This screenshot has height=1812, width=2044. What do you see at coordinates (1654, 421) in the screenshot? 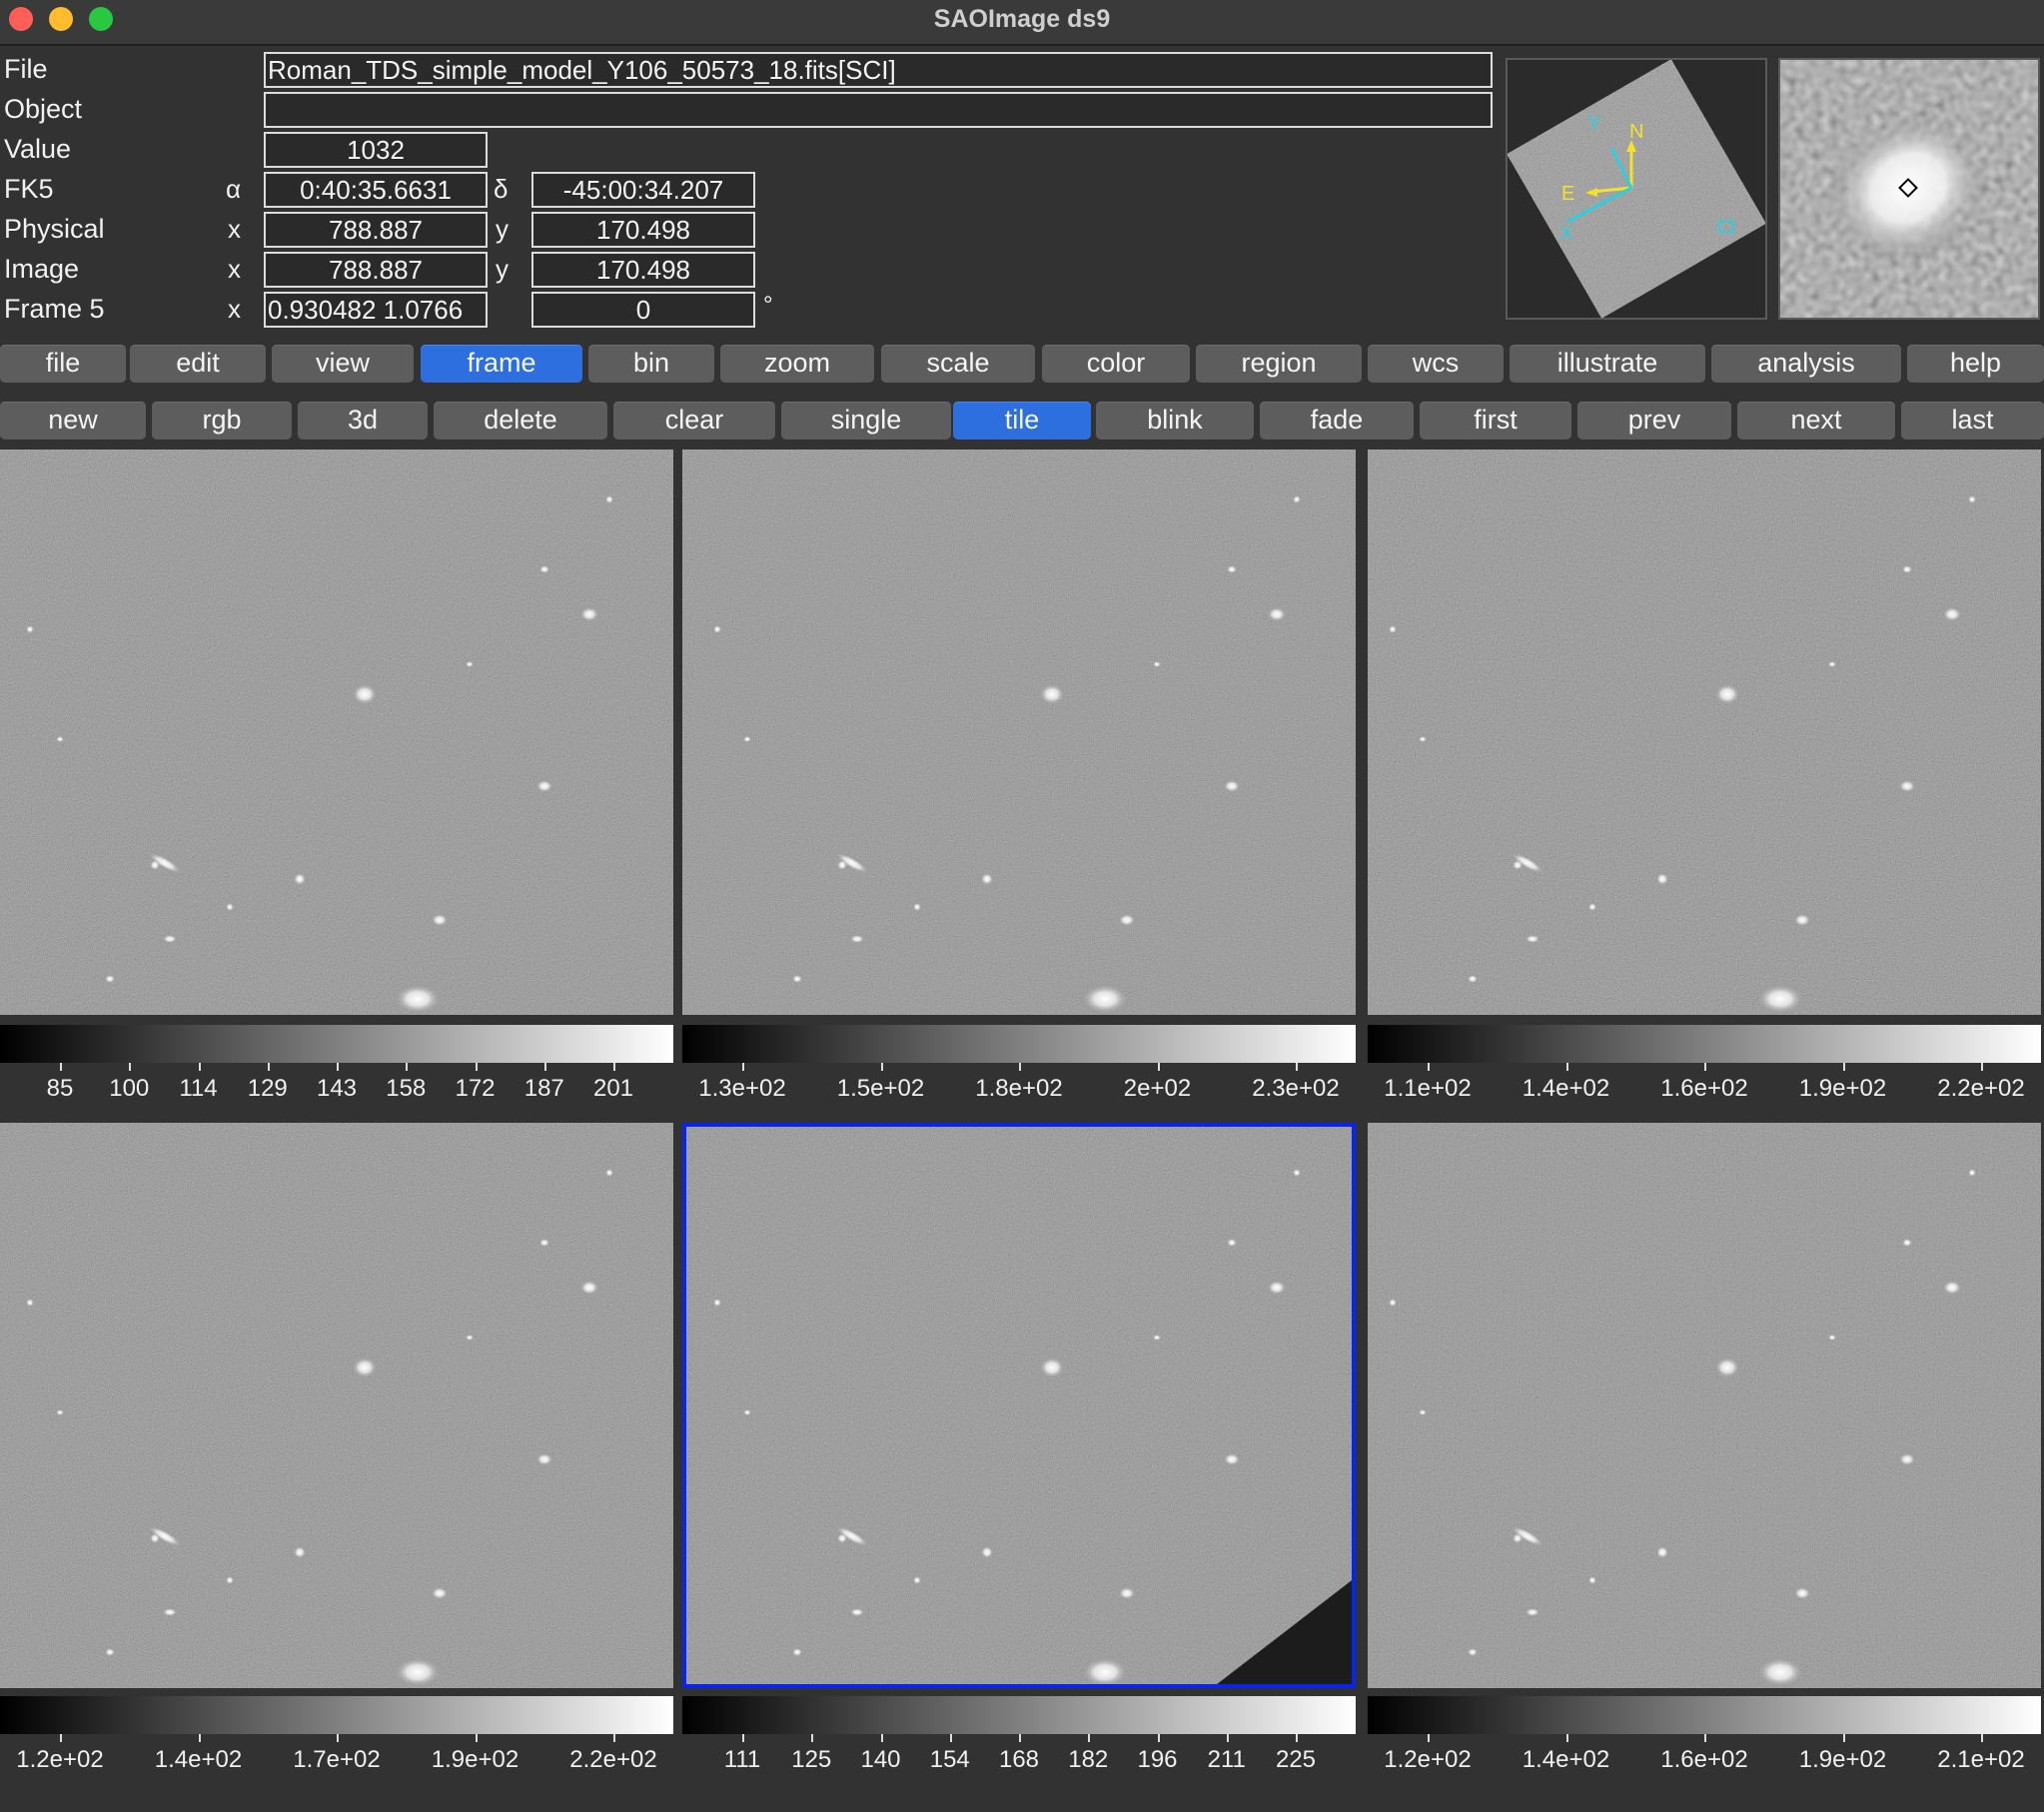
I see `frame-prev-button: prev` at bounding box center [1654, 421].